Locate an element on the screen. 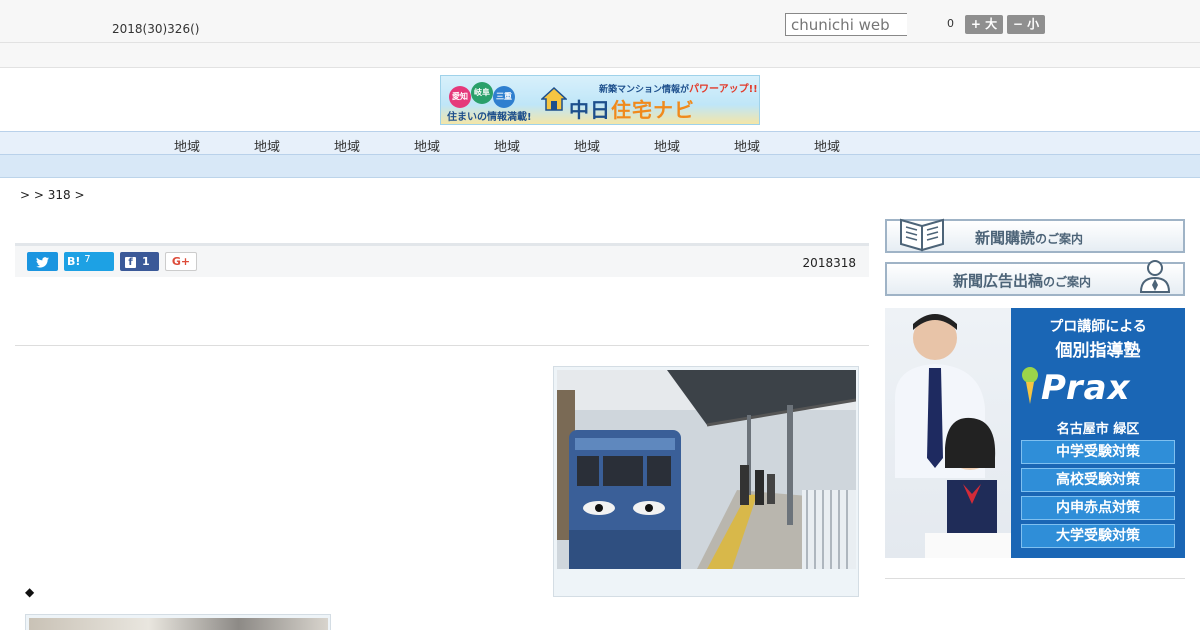 This screenshot has width=1200, height=630. banner-brand-part2: 住宅ナビ is located at coordinates (653, 110).